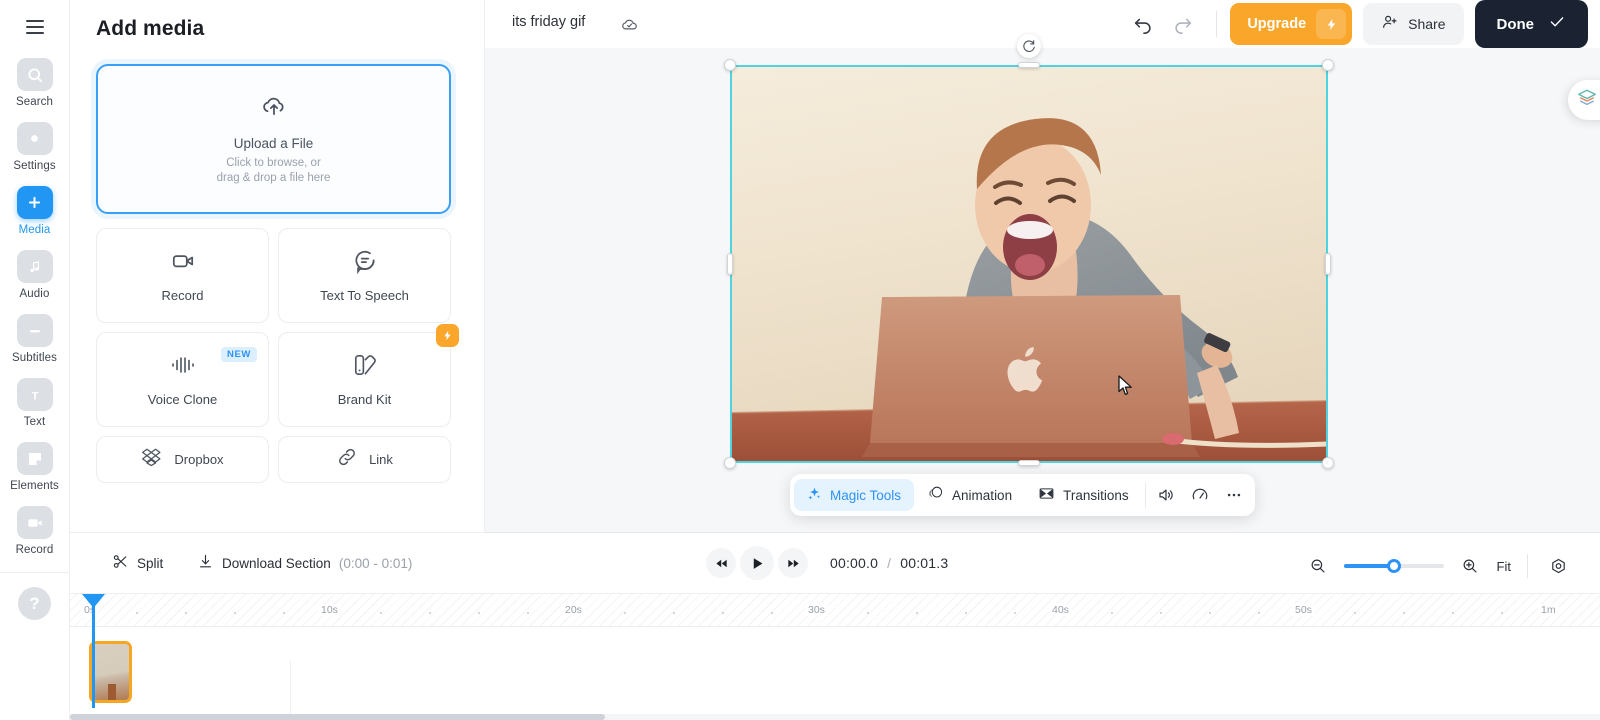  What do you see at coordinates (150, 28) in the screenshot?
I see `panel-title: Add media` at bounding box center [150, 28].